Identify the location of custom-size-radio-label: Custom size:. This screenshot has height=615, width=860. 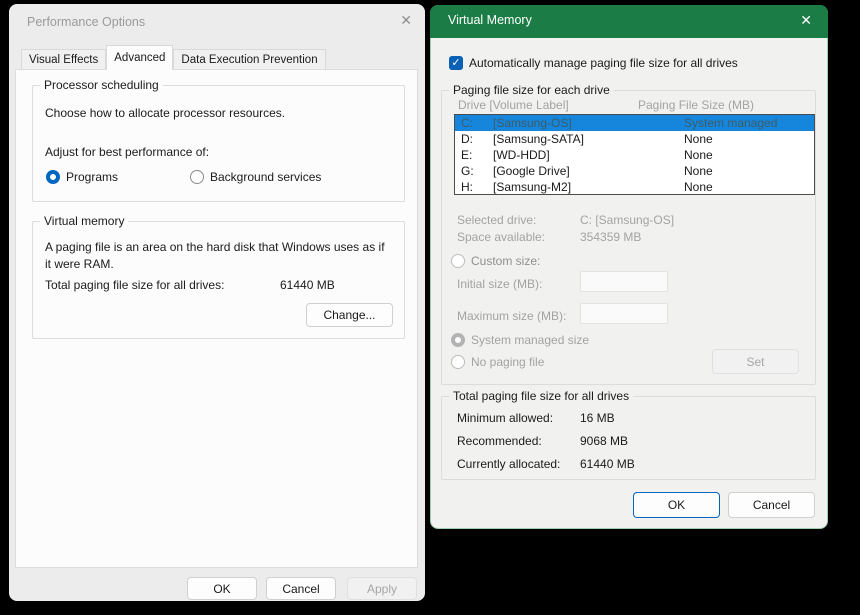
(505, 261).